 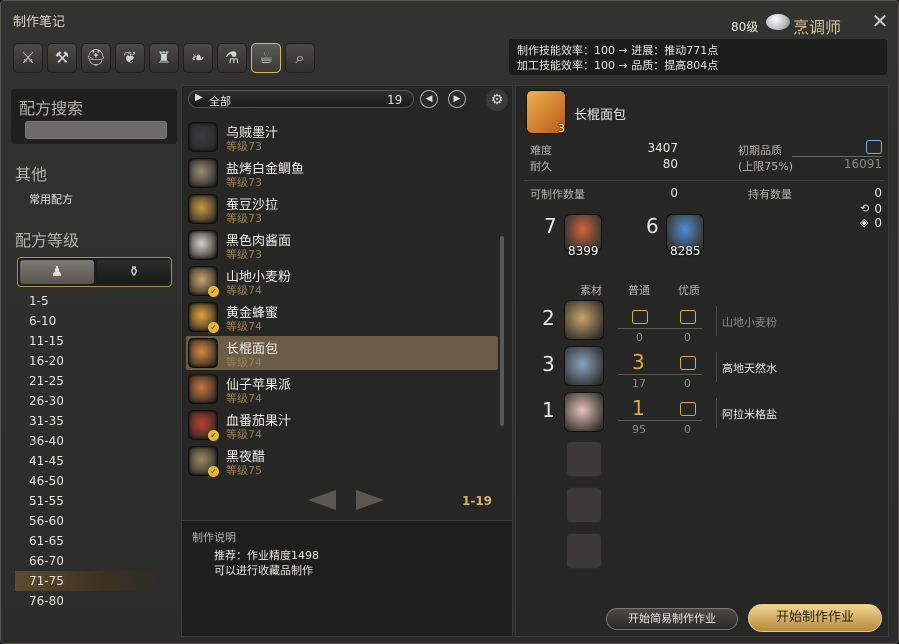 What do you see at coordinates (640, 317) in the screenshot?
I see `nq-input` at bounding box center [640, 317].